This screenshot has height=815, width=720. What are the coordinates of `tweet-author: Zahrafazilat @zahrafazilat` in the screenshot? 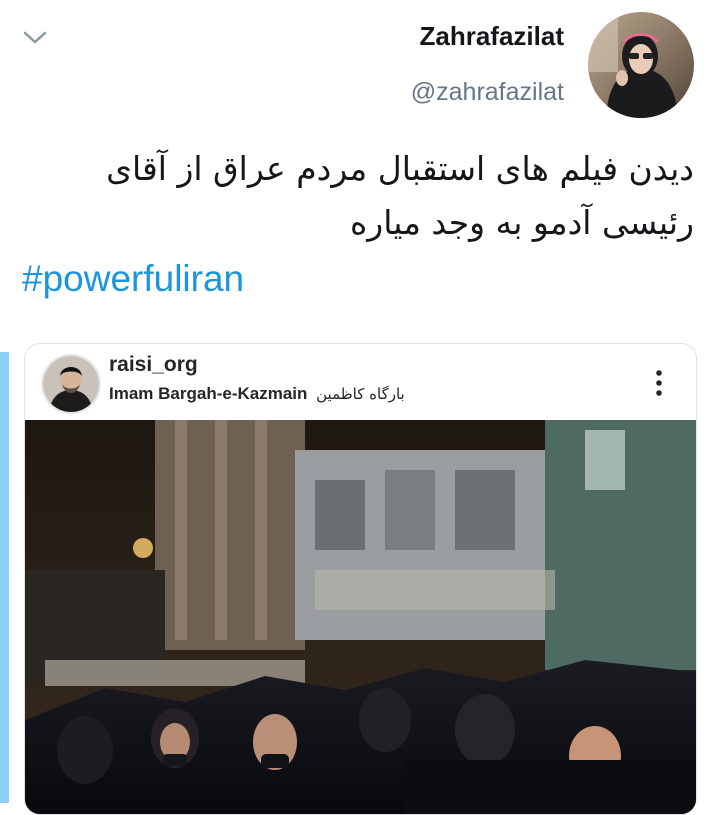 It's located at (487, 64).